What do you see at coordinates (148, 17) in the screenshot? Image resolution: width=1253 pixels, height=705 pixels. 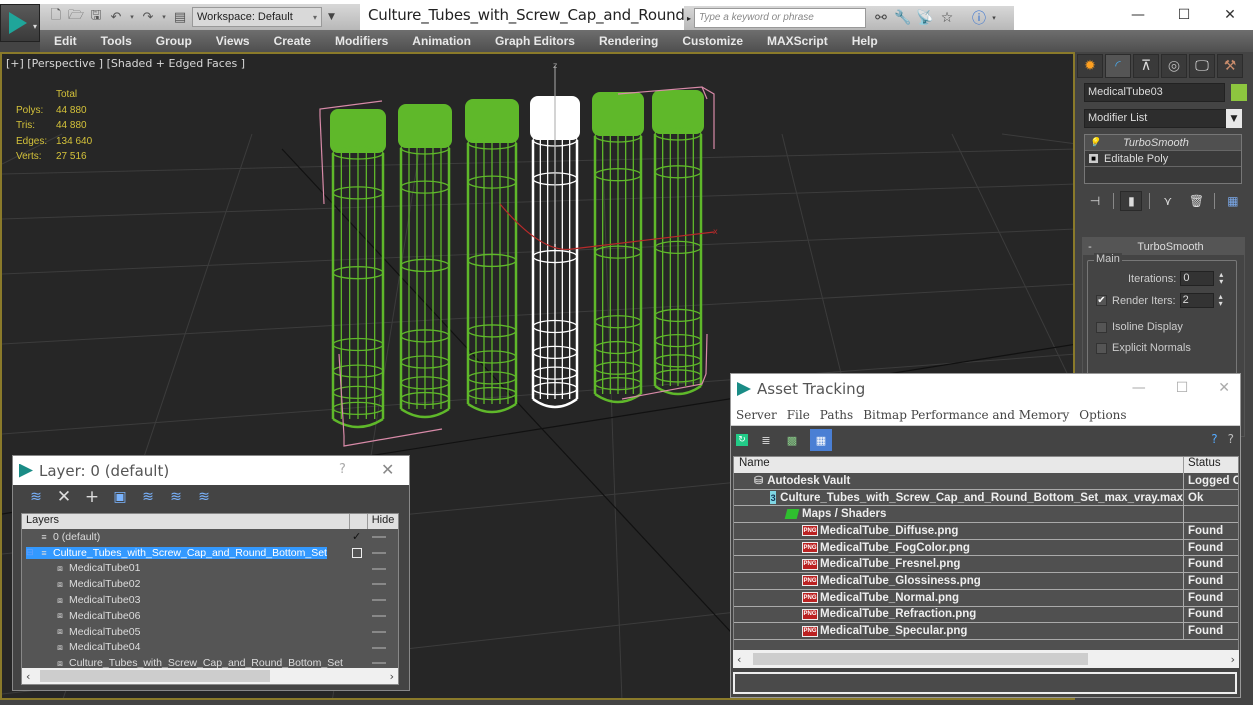 I see `redo-icon: ↷` at bounding box center [148, 17].